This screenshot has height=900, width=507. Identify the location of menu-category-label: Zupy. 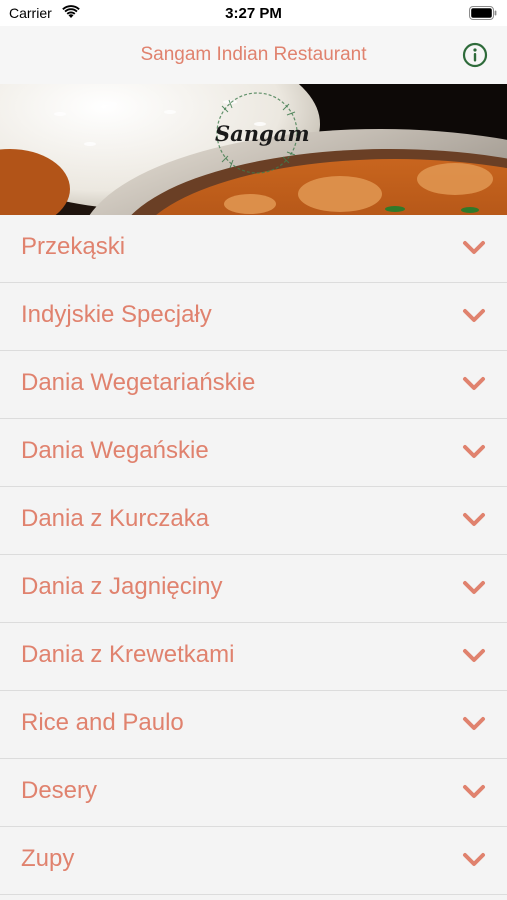
(48, 858).